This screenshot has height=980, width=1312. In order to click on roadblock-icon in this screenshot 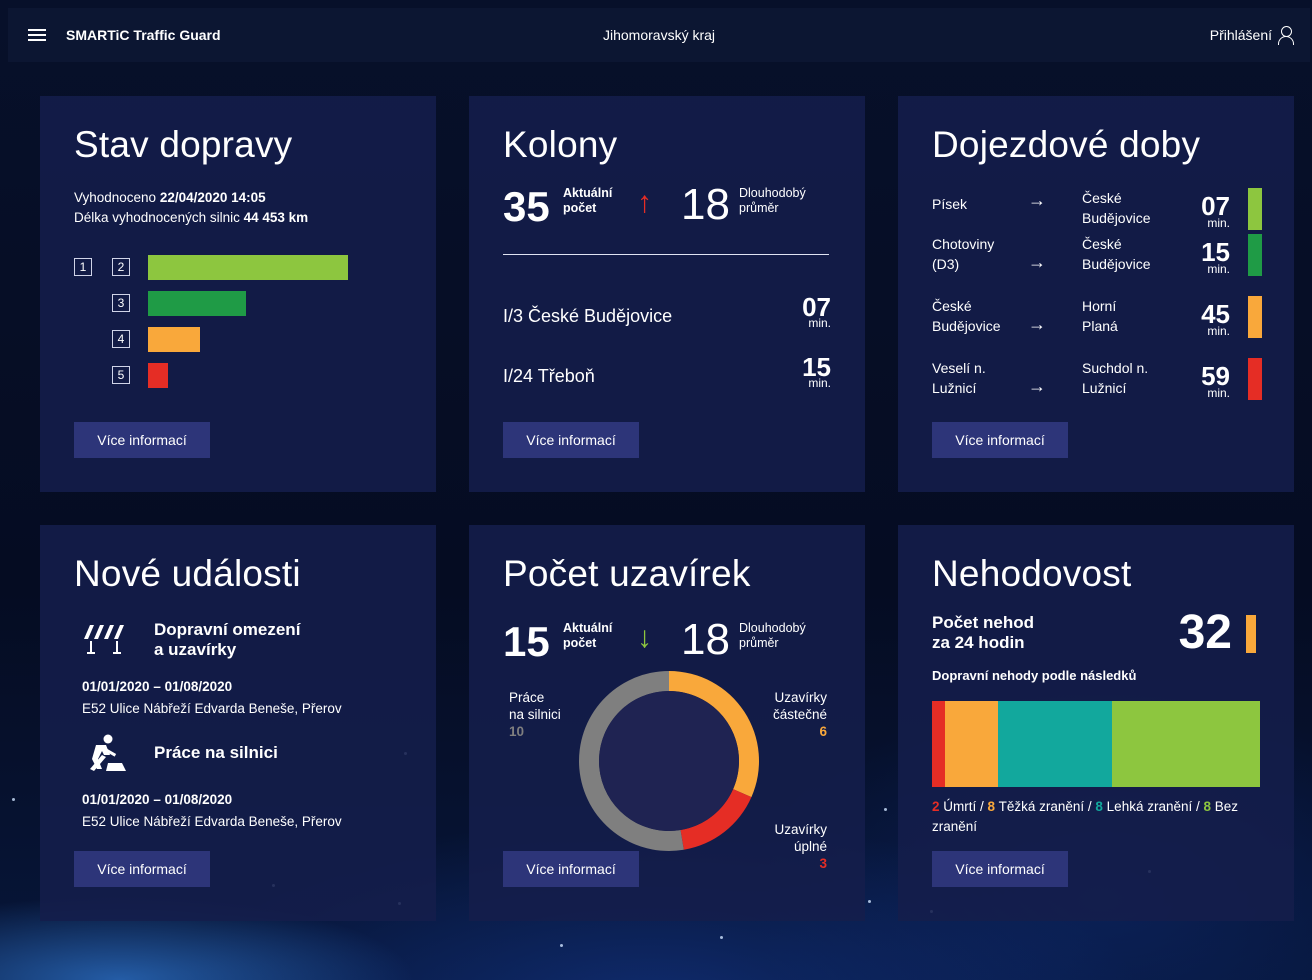, I will do `click(104, 639)`.